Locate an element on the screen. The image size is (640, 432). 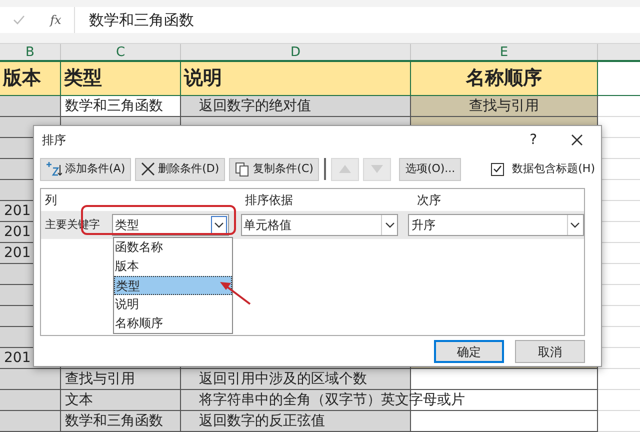
column-header: C is located at coordinates (121, 52).